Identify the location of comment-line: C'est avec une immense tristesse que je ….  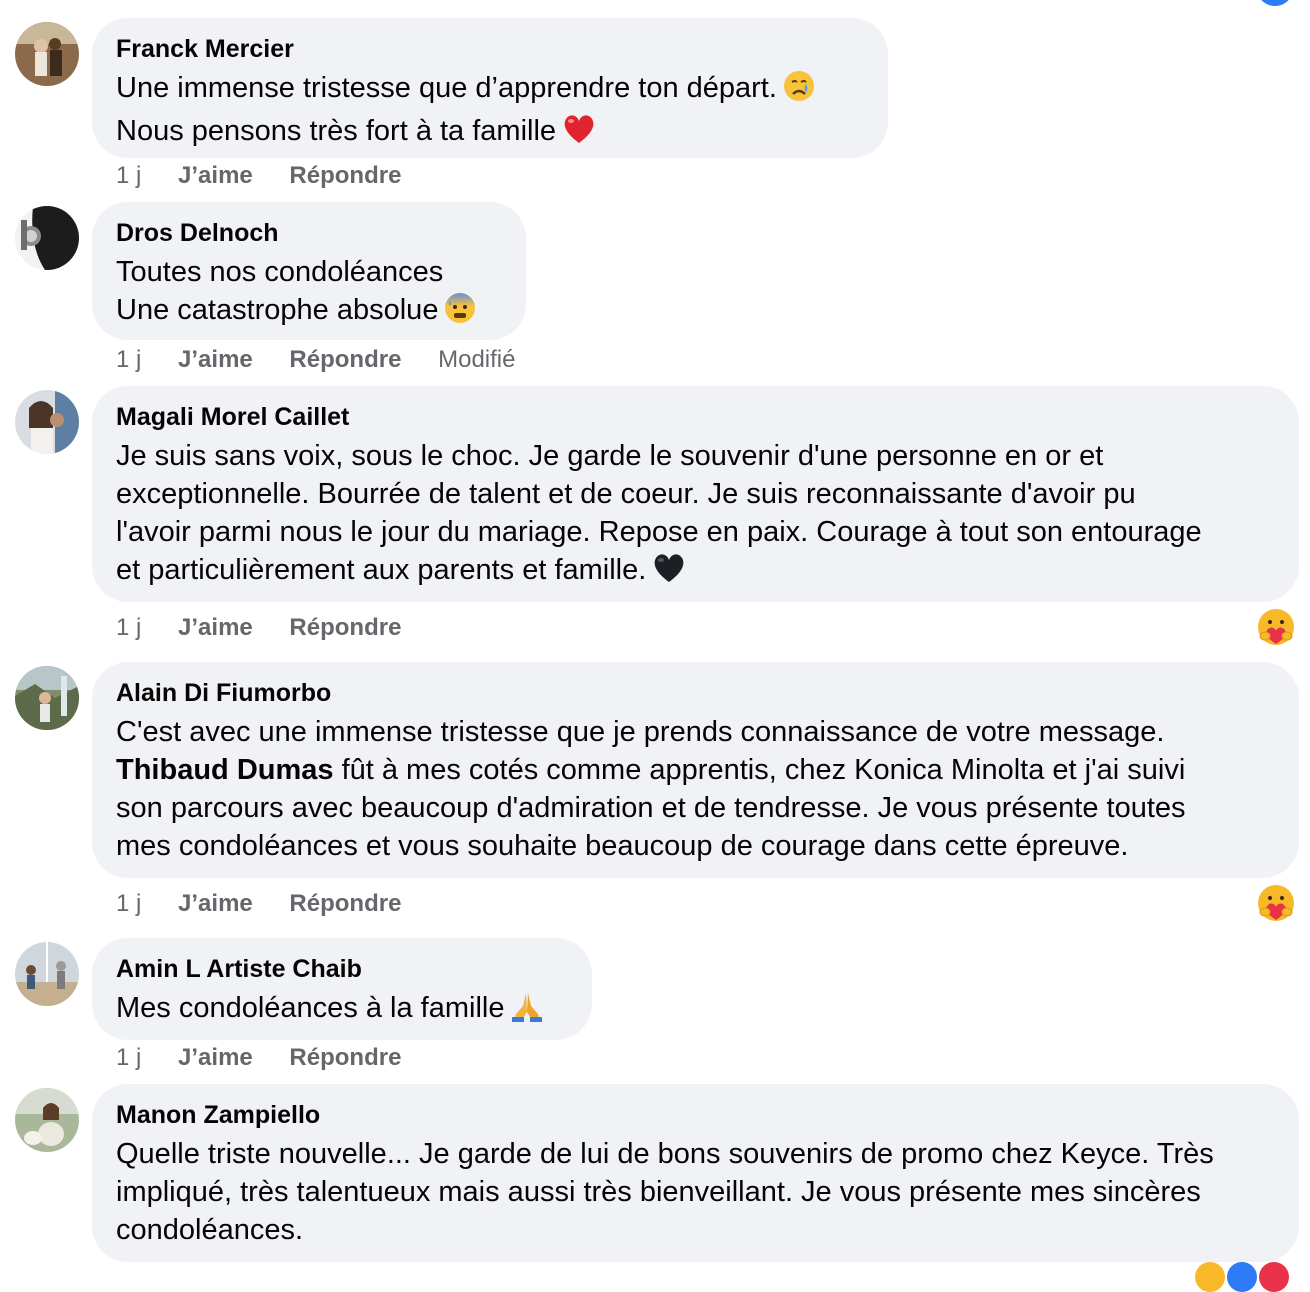
(640, 732).